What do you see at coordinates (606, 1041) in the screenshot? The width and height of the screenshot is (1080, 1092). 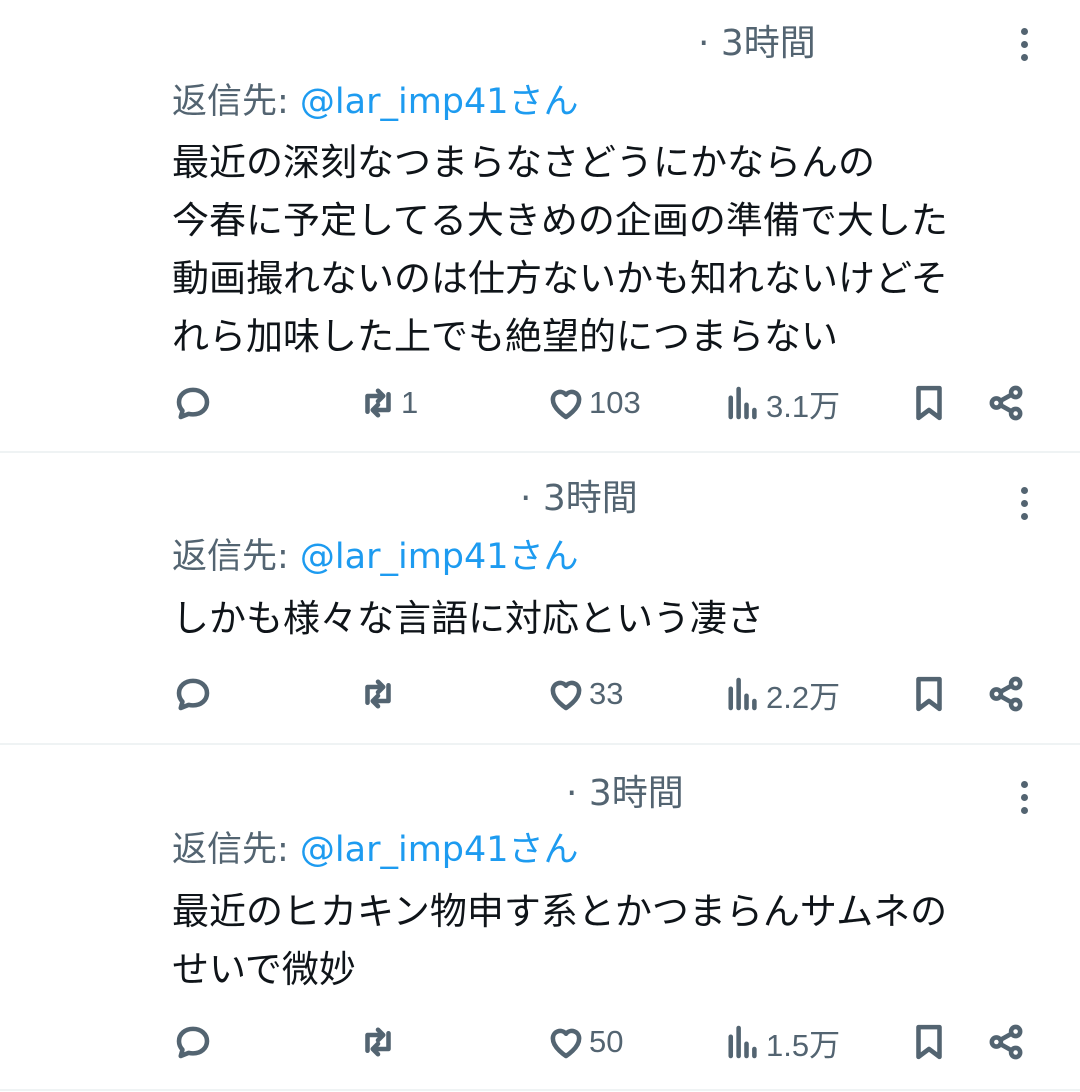 I see `like-count: 50` at bounding box center [606, 1041].